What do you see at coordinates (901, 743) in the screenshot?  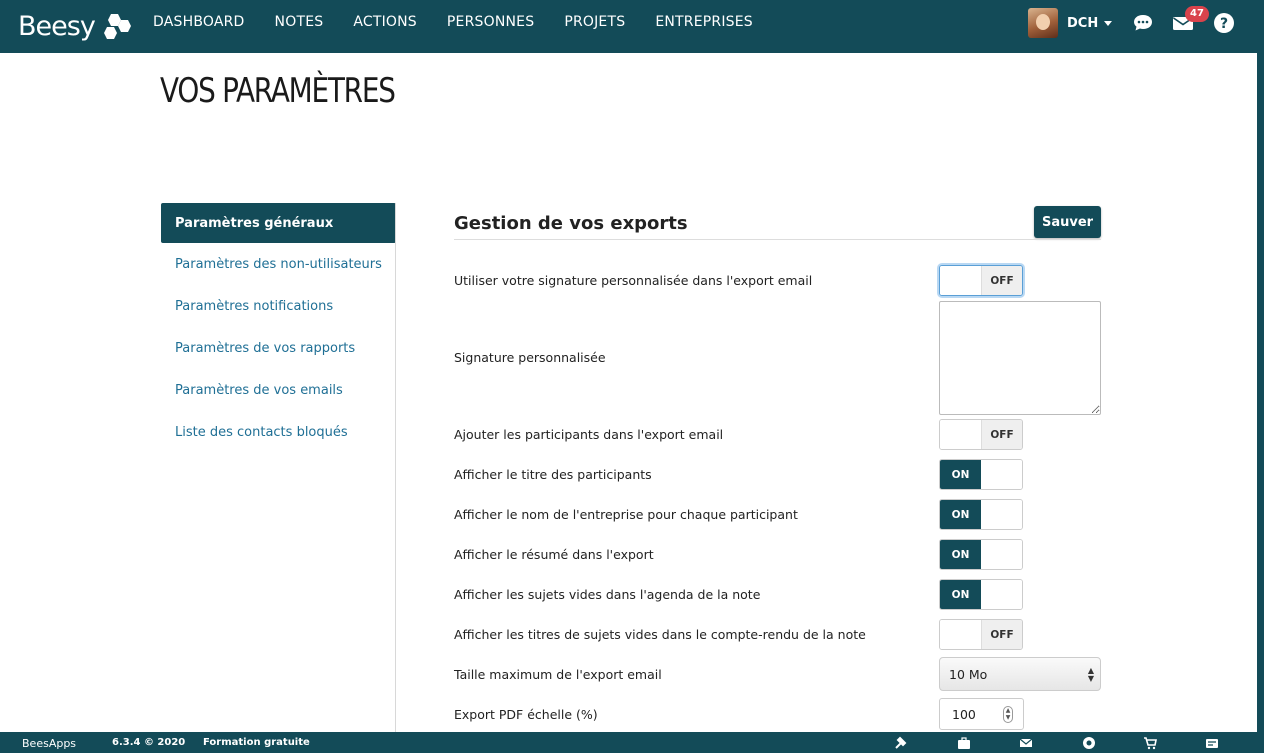 I see `hammer-icon` at bounding box center [901, 743].